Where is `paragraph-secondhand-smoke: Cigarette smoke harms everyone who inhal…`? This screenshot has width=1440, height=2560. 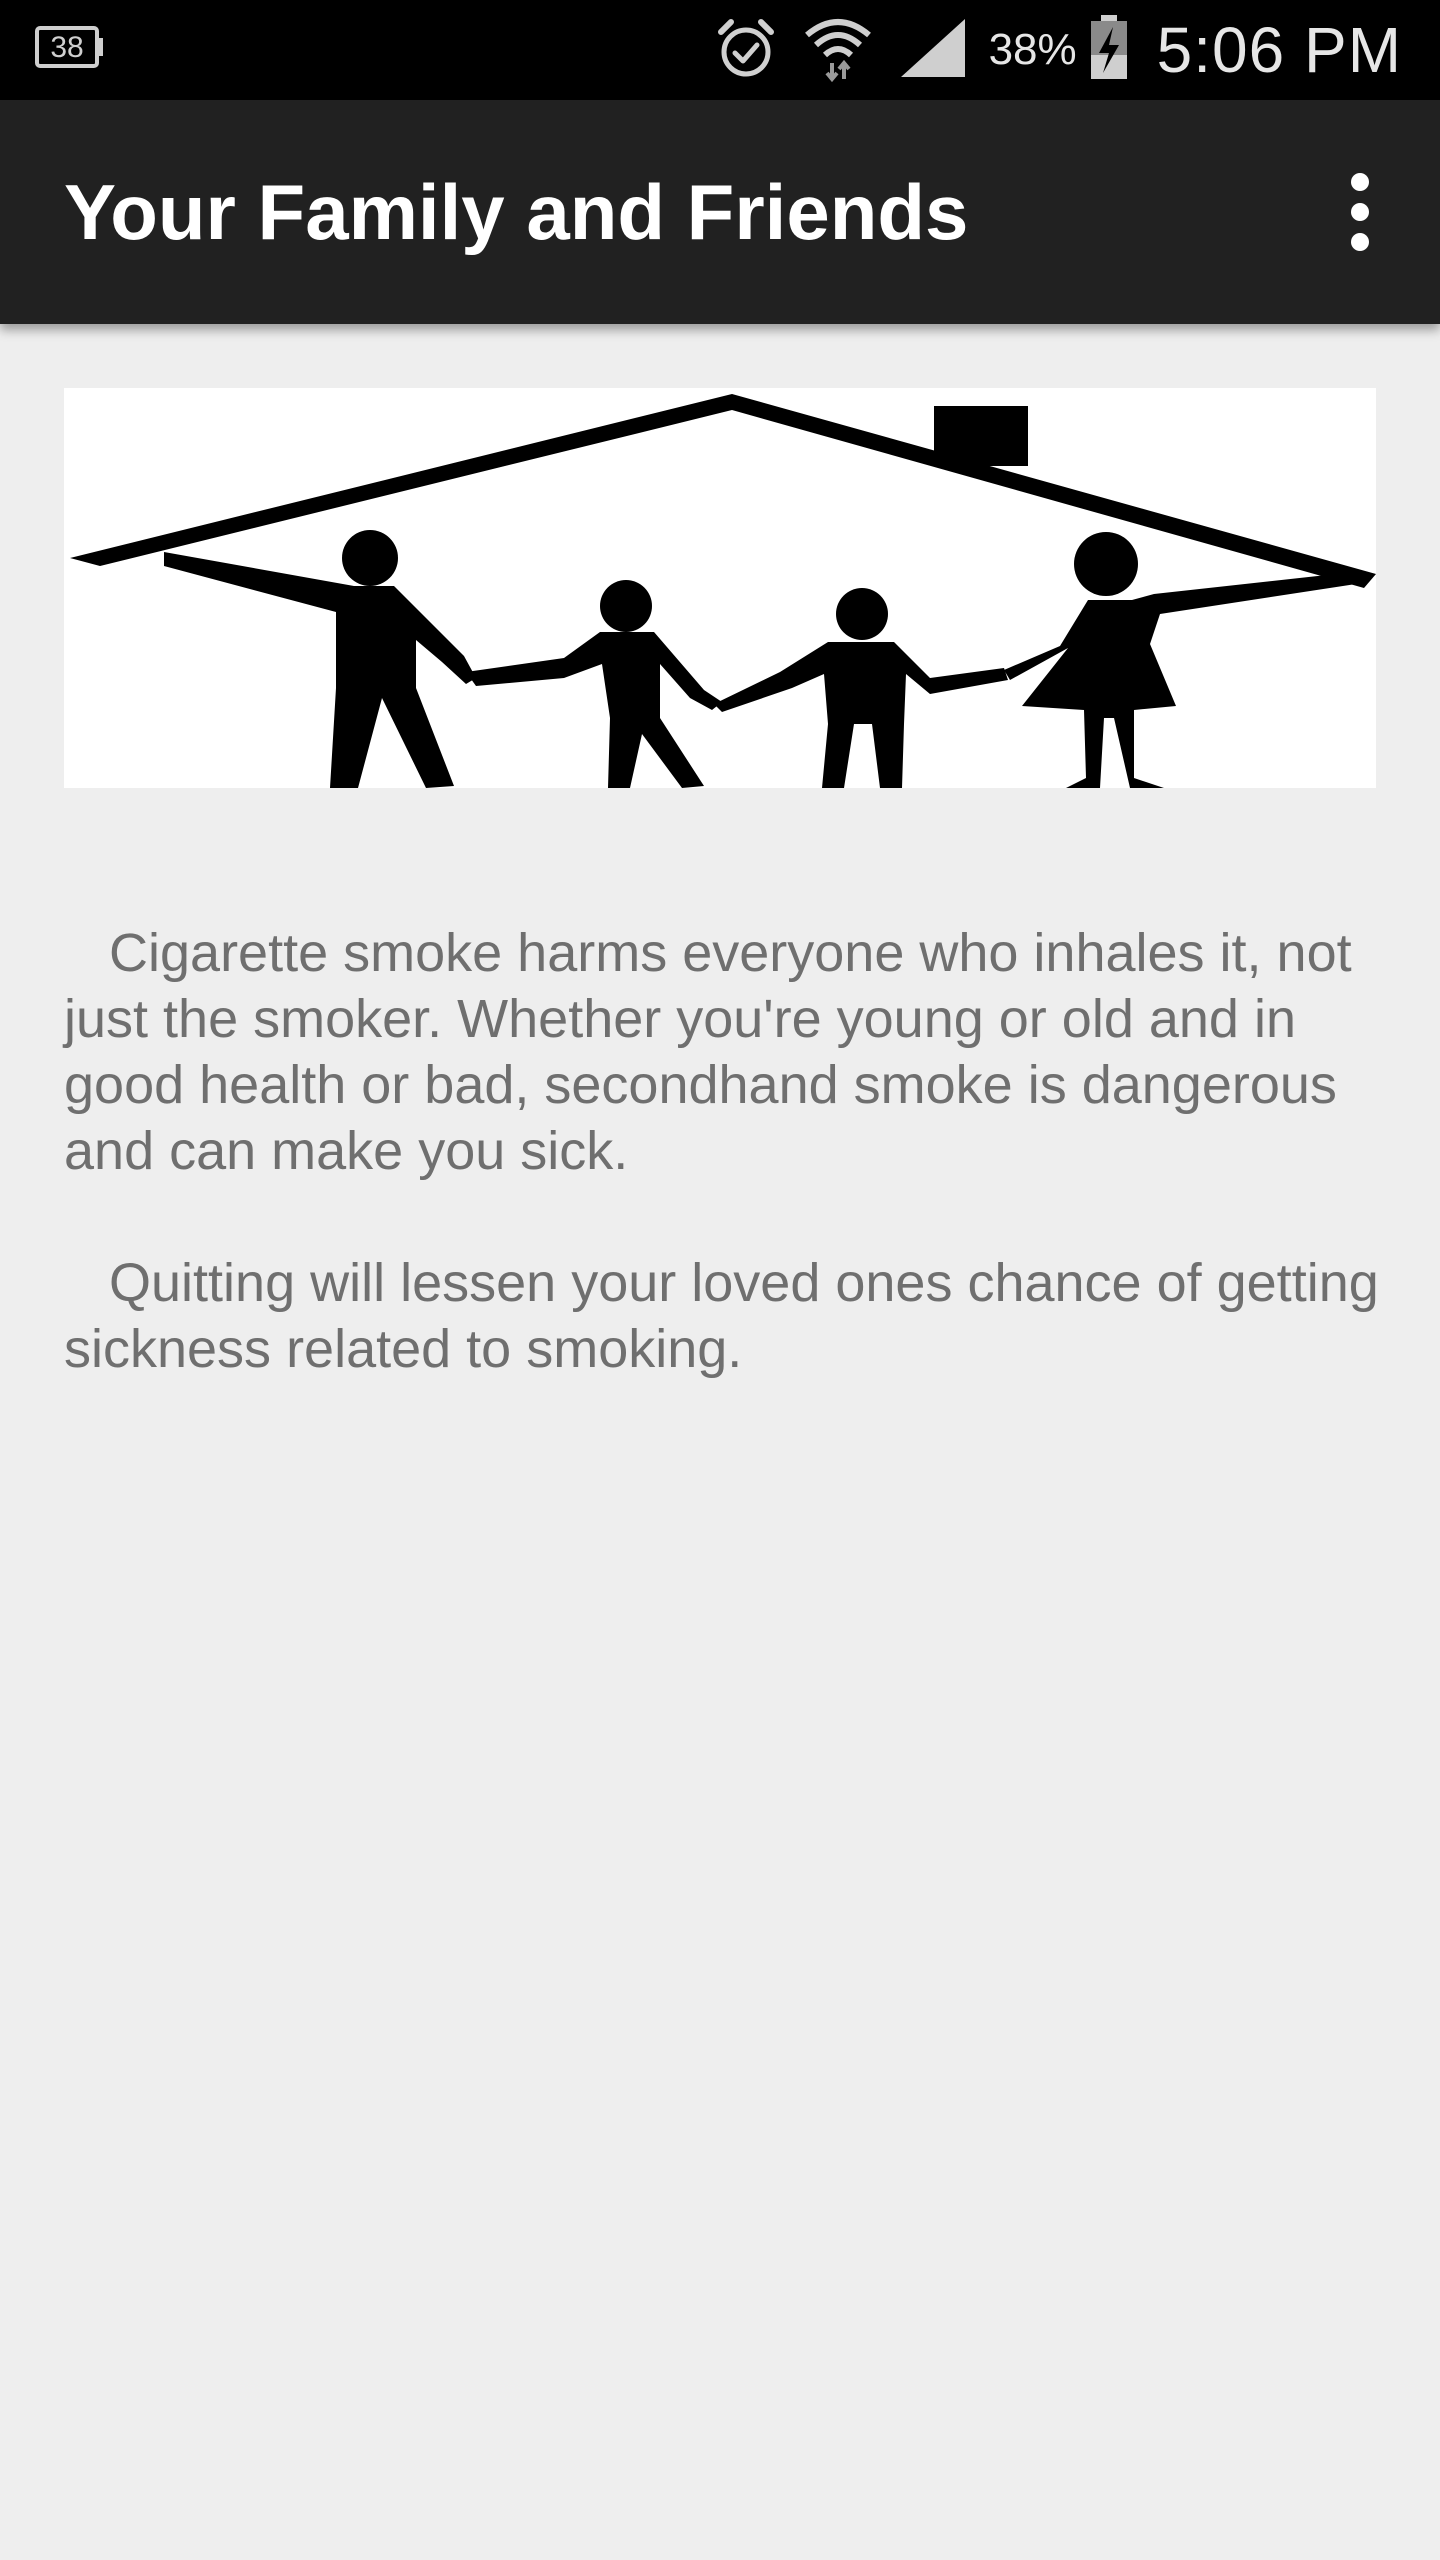
paragraph-secondhand-smoke: Cigarette smoke harms everyone who inhal… is located at coordinates (715, 1052).